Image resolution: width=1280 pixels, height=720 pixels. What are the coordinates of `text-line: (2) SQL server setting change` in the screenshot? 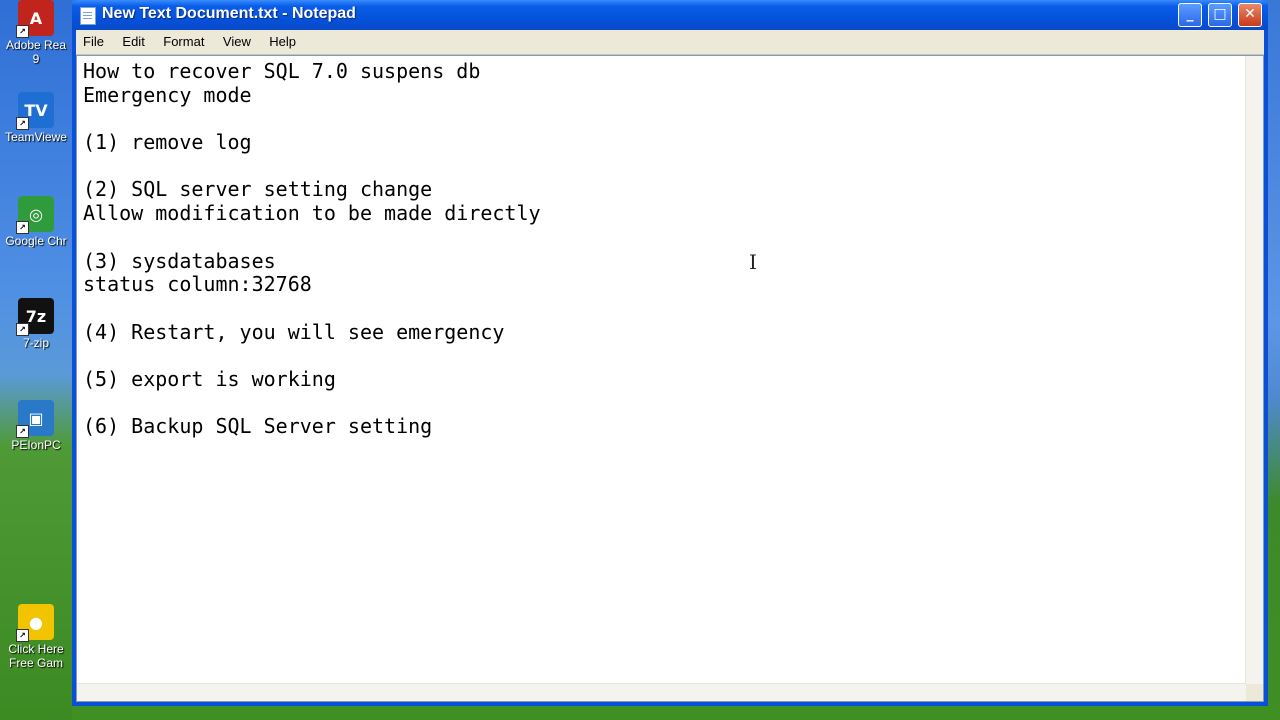 It's located at (258, 189).